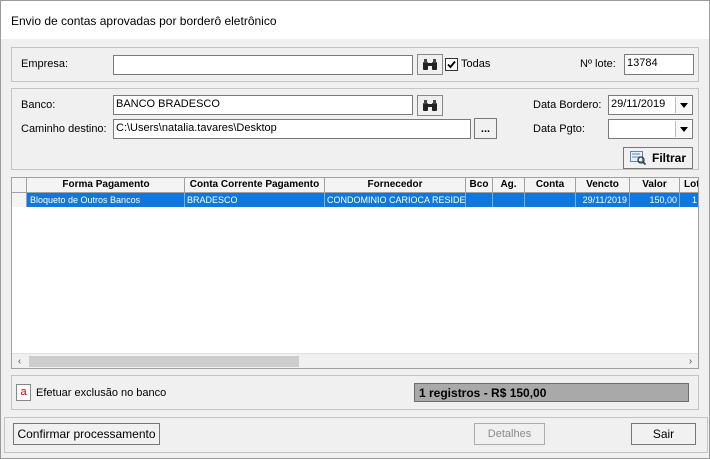 The height and width of the screenshot is (459, 710). Describe the element at coordinates (655, 200) in the screenshot. I see `cell-valor: 150,00` at that location.